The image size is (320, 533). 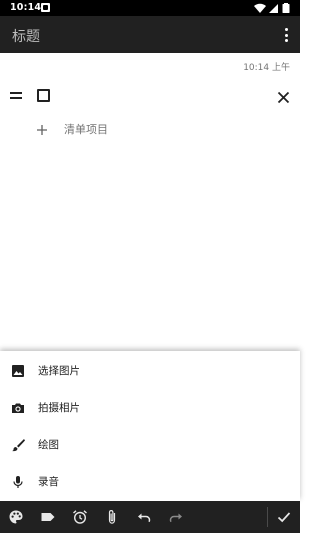 I want to click on menu-item-record-audio: 录音, so click(x=150, y=480).